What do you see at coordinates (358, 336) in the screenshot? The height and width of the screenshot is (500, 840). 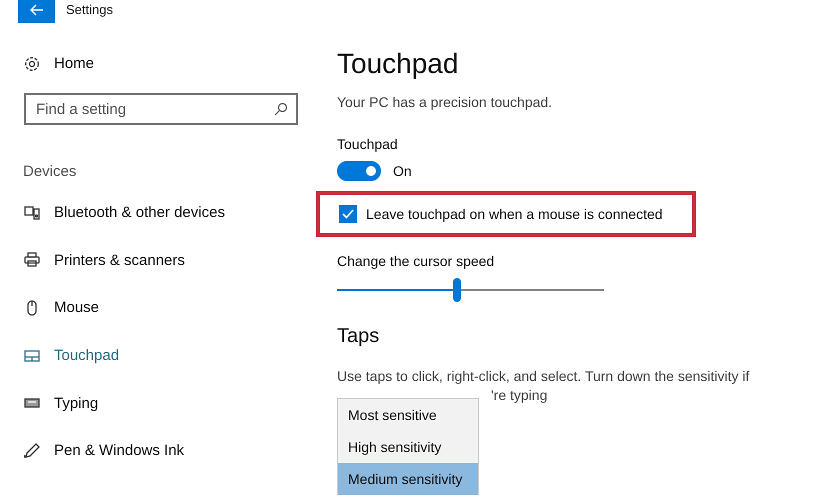 I see `section-heading: Taps` at bounding box center [358, 336].